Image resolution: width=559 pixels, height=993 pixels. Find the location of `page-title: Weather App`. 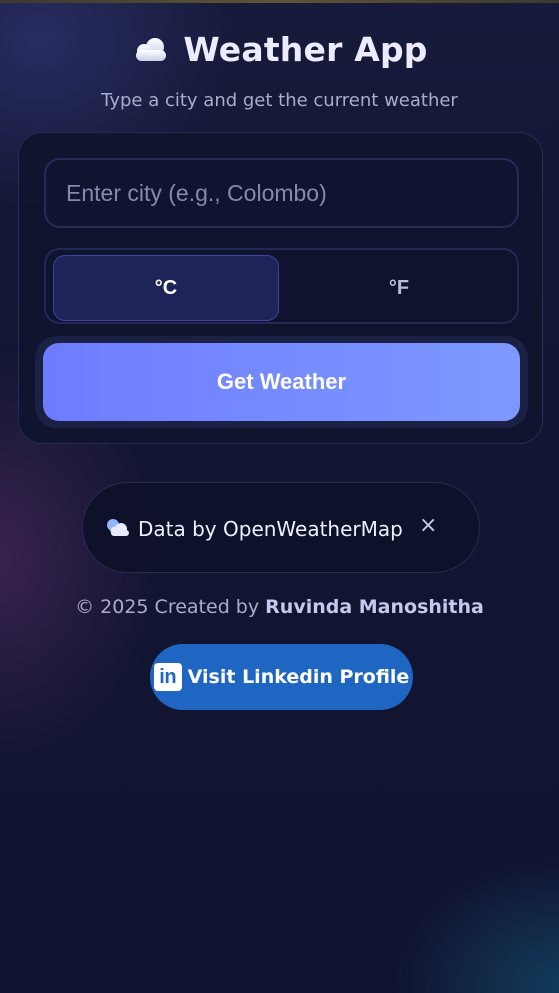

page-title: Weather App is located at coordinates (305, 49).